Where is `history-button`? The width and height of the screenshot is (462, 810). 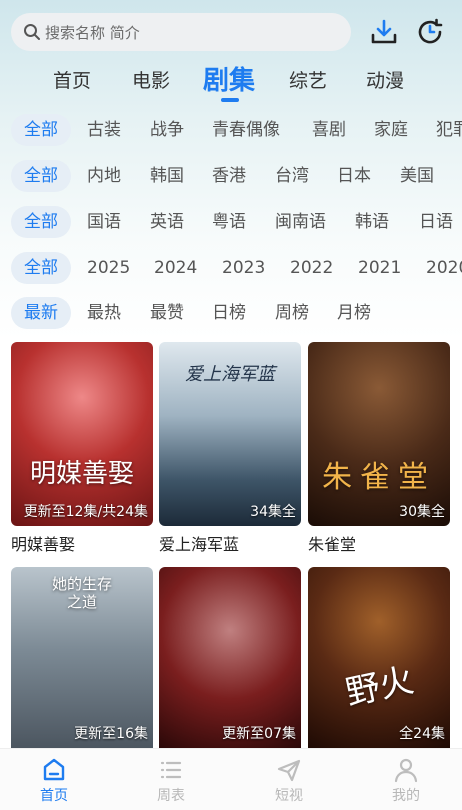
history-button is located at coordinates (430, 32).